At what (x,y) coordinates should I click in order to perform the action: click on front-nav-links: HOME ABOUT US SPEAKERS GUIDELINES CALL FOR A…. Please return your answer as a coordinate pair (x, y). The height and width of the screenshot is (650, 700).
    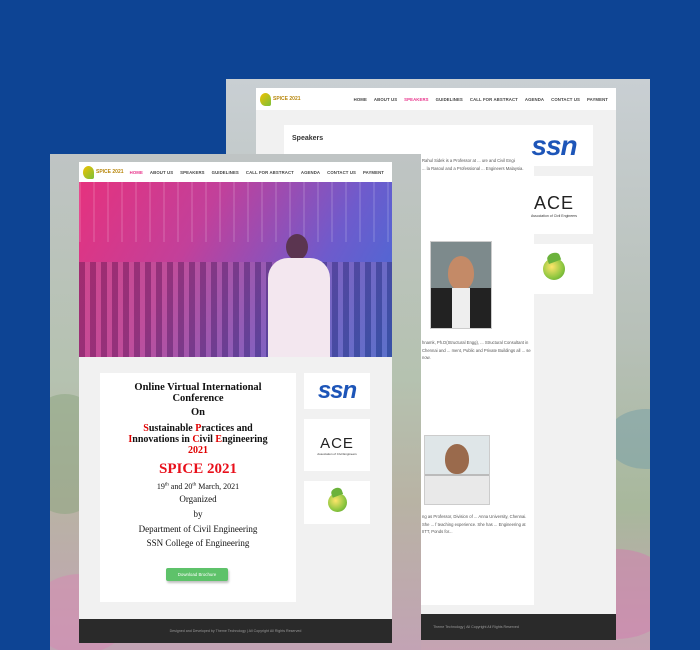
    Looking at the image, I should click on (257, 172).